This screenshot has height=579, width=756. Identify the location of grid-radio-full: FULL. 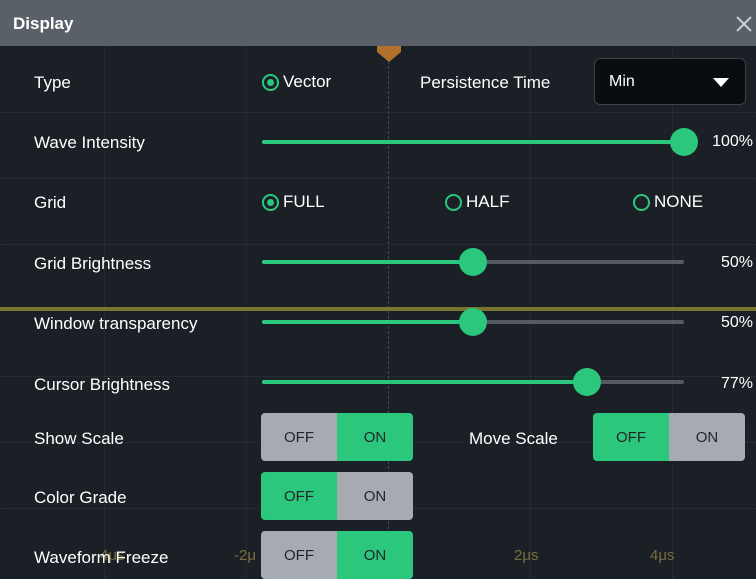
(293, 202).